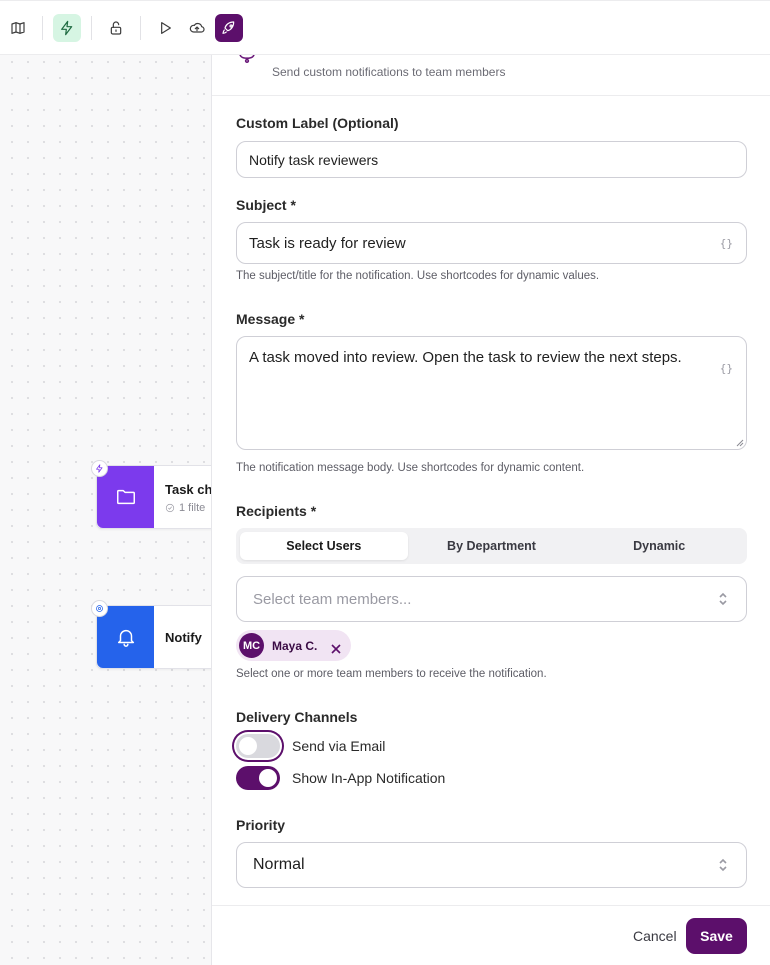 This screenshot has width=770, height=965. I want to click on close-icon, so click(336, 647).